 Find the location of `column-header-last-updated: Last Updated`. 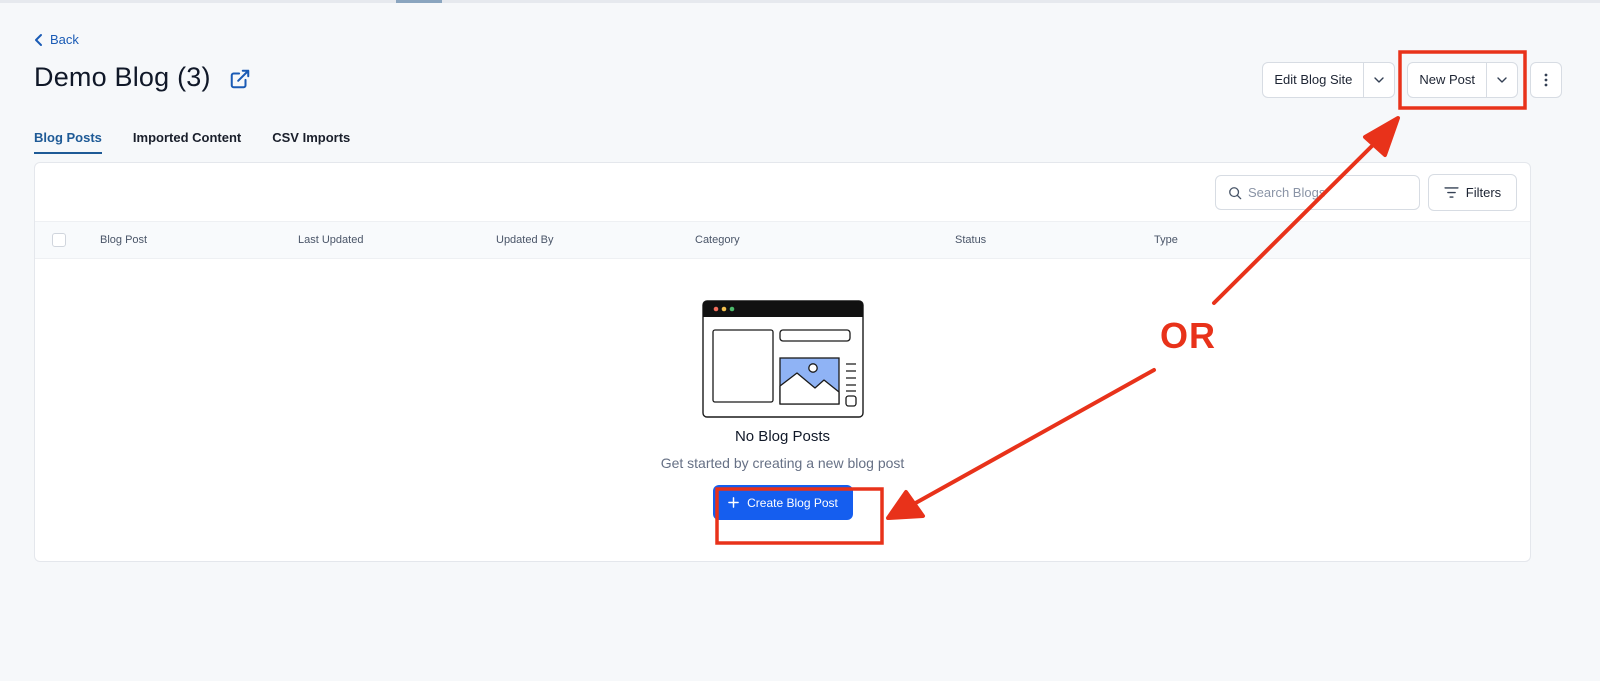

column-header-last-updated: Last Updated is located at coordinates (330, 240).